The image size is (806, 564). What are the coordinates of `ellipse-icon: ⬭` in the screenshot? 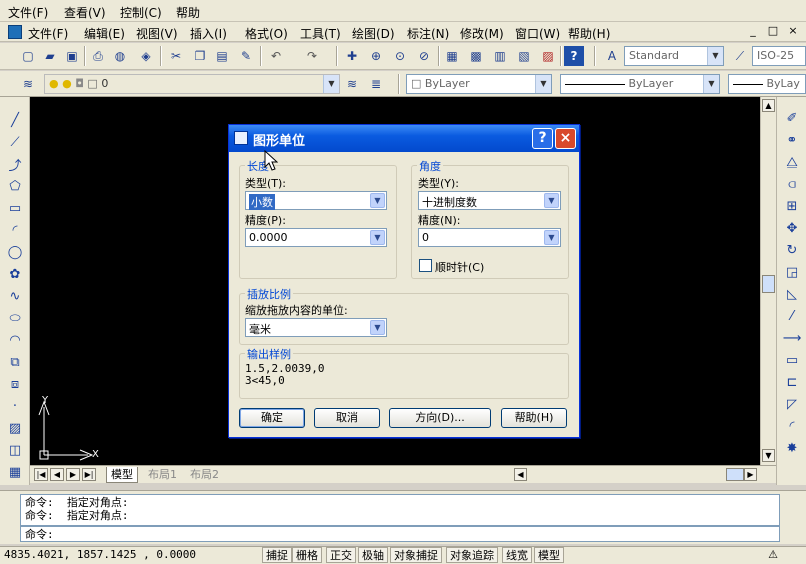 It's located at (15, 318).